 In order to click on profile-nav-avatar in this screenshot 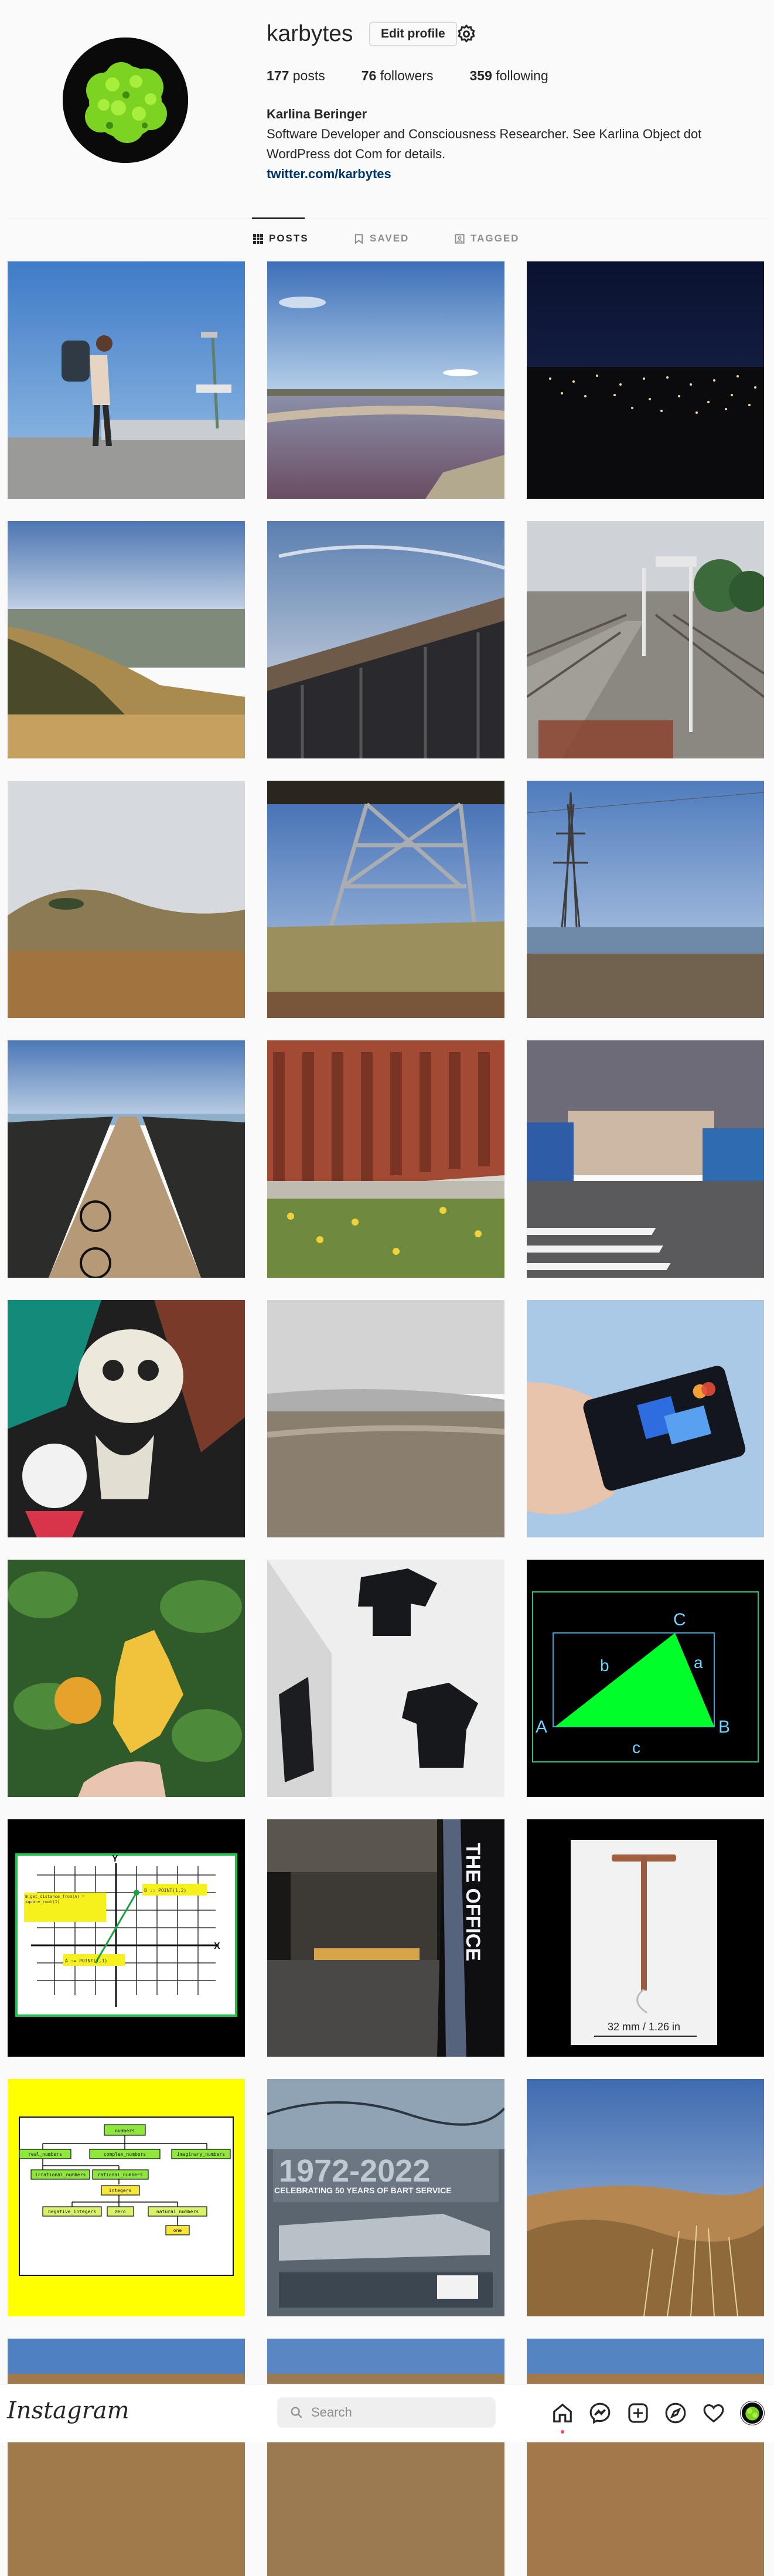, I will do `click(753, 2413)`.